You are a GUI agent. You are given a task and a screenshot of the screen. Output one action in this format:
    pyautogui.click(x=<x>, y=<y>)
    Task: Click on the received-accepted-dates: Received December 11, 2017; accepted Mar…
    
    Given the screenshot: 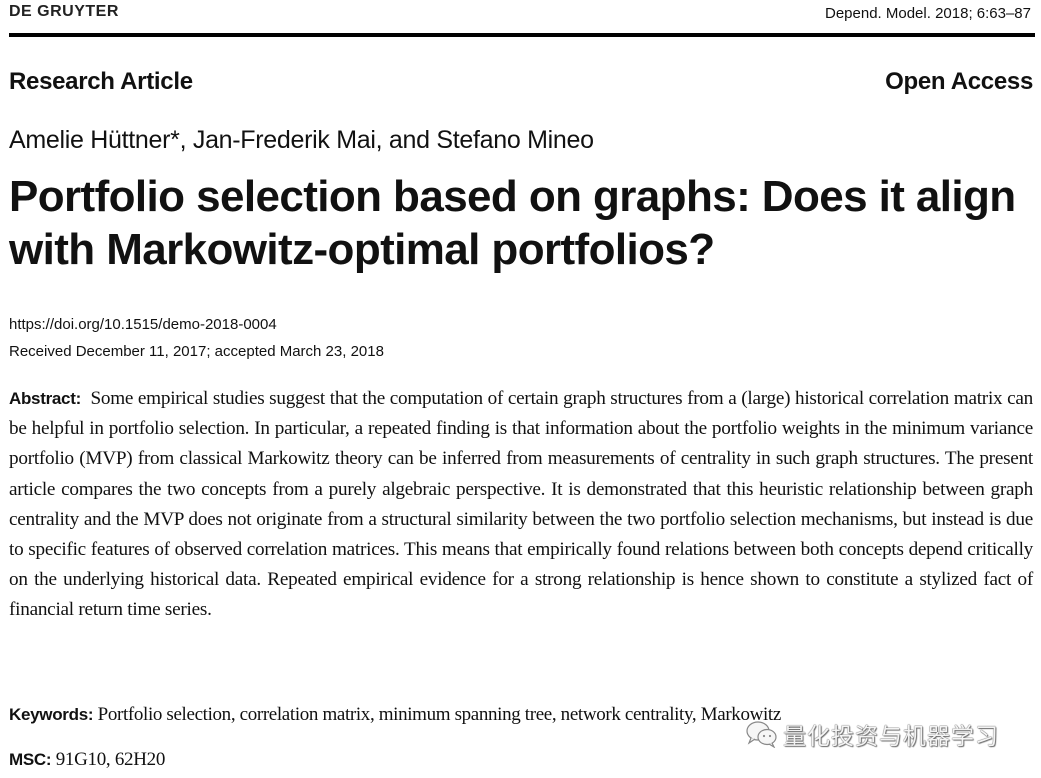 What is the action you would take?
    pyautogui.click(x=196, y=351)
    